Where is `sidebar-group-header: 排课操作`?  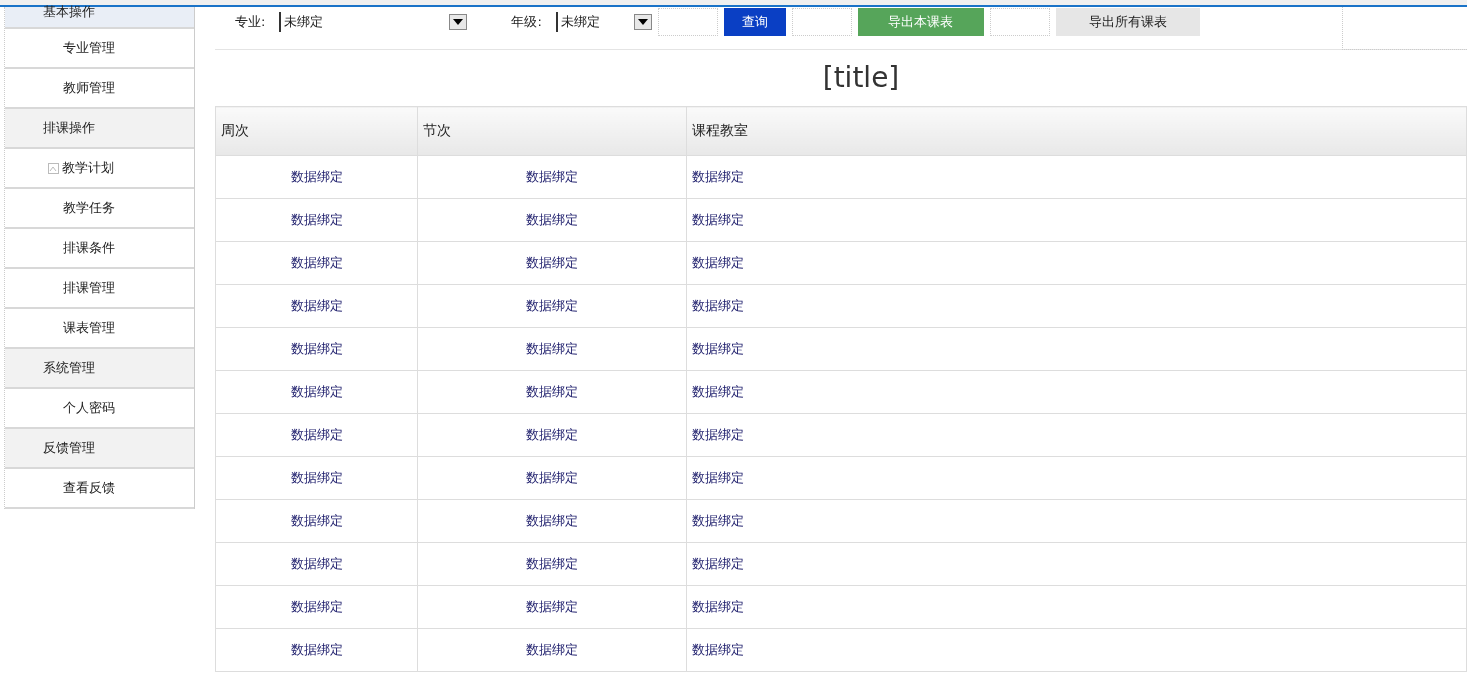 sidebar-group-header: 排课操作 is located at coordinates (99, 129).